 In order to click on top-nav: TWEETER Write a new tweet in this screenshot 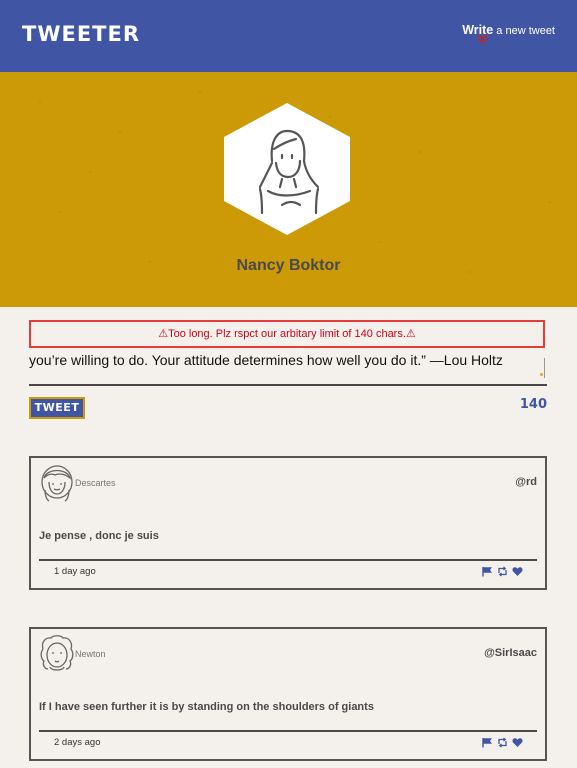, I will do `click(288, 36)`.